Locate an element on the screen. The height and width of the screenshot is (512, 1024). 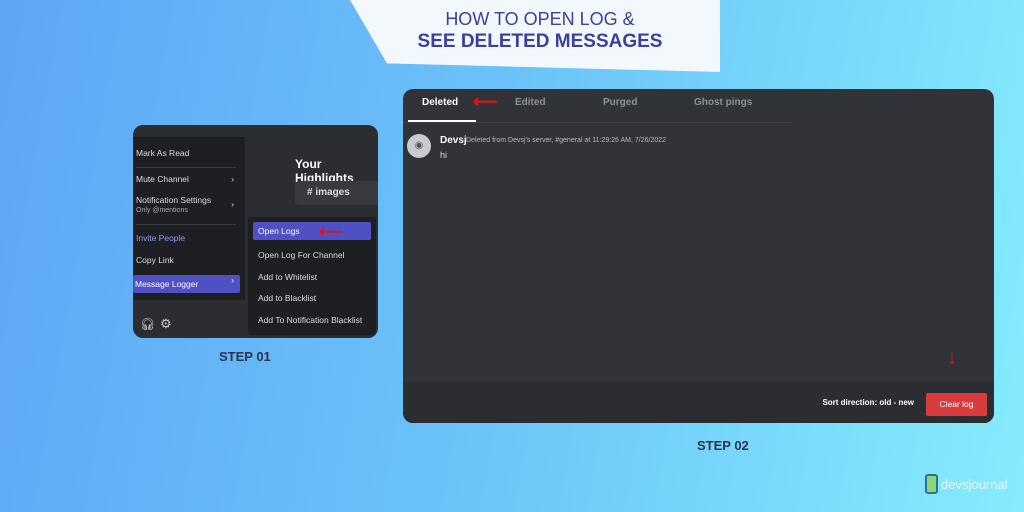
step2-label: STEP 02 is located at coordinates (723, 445).